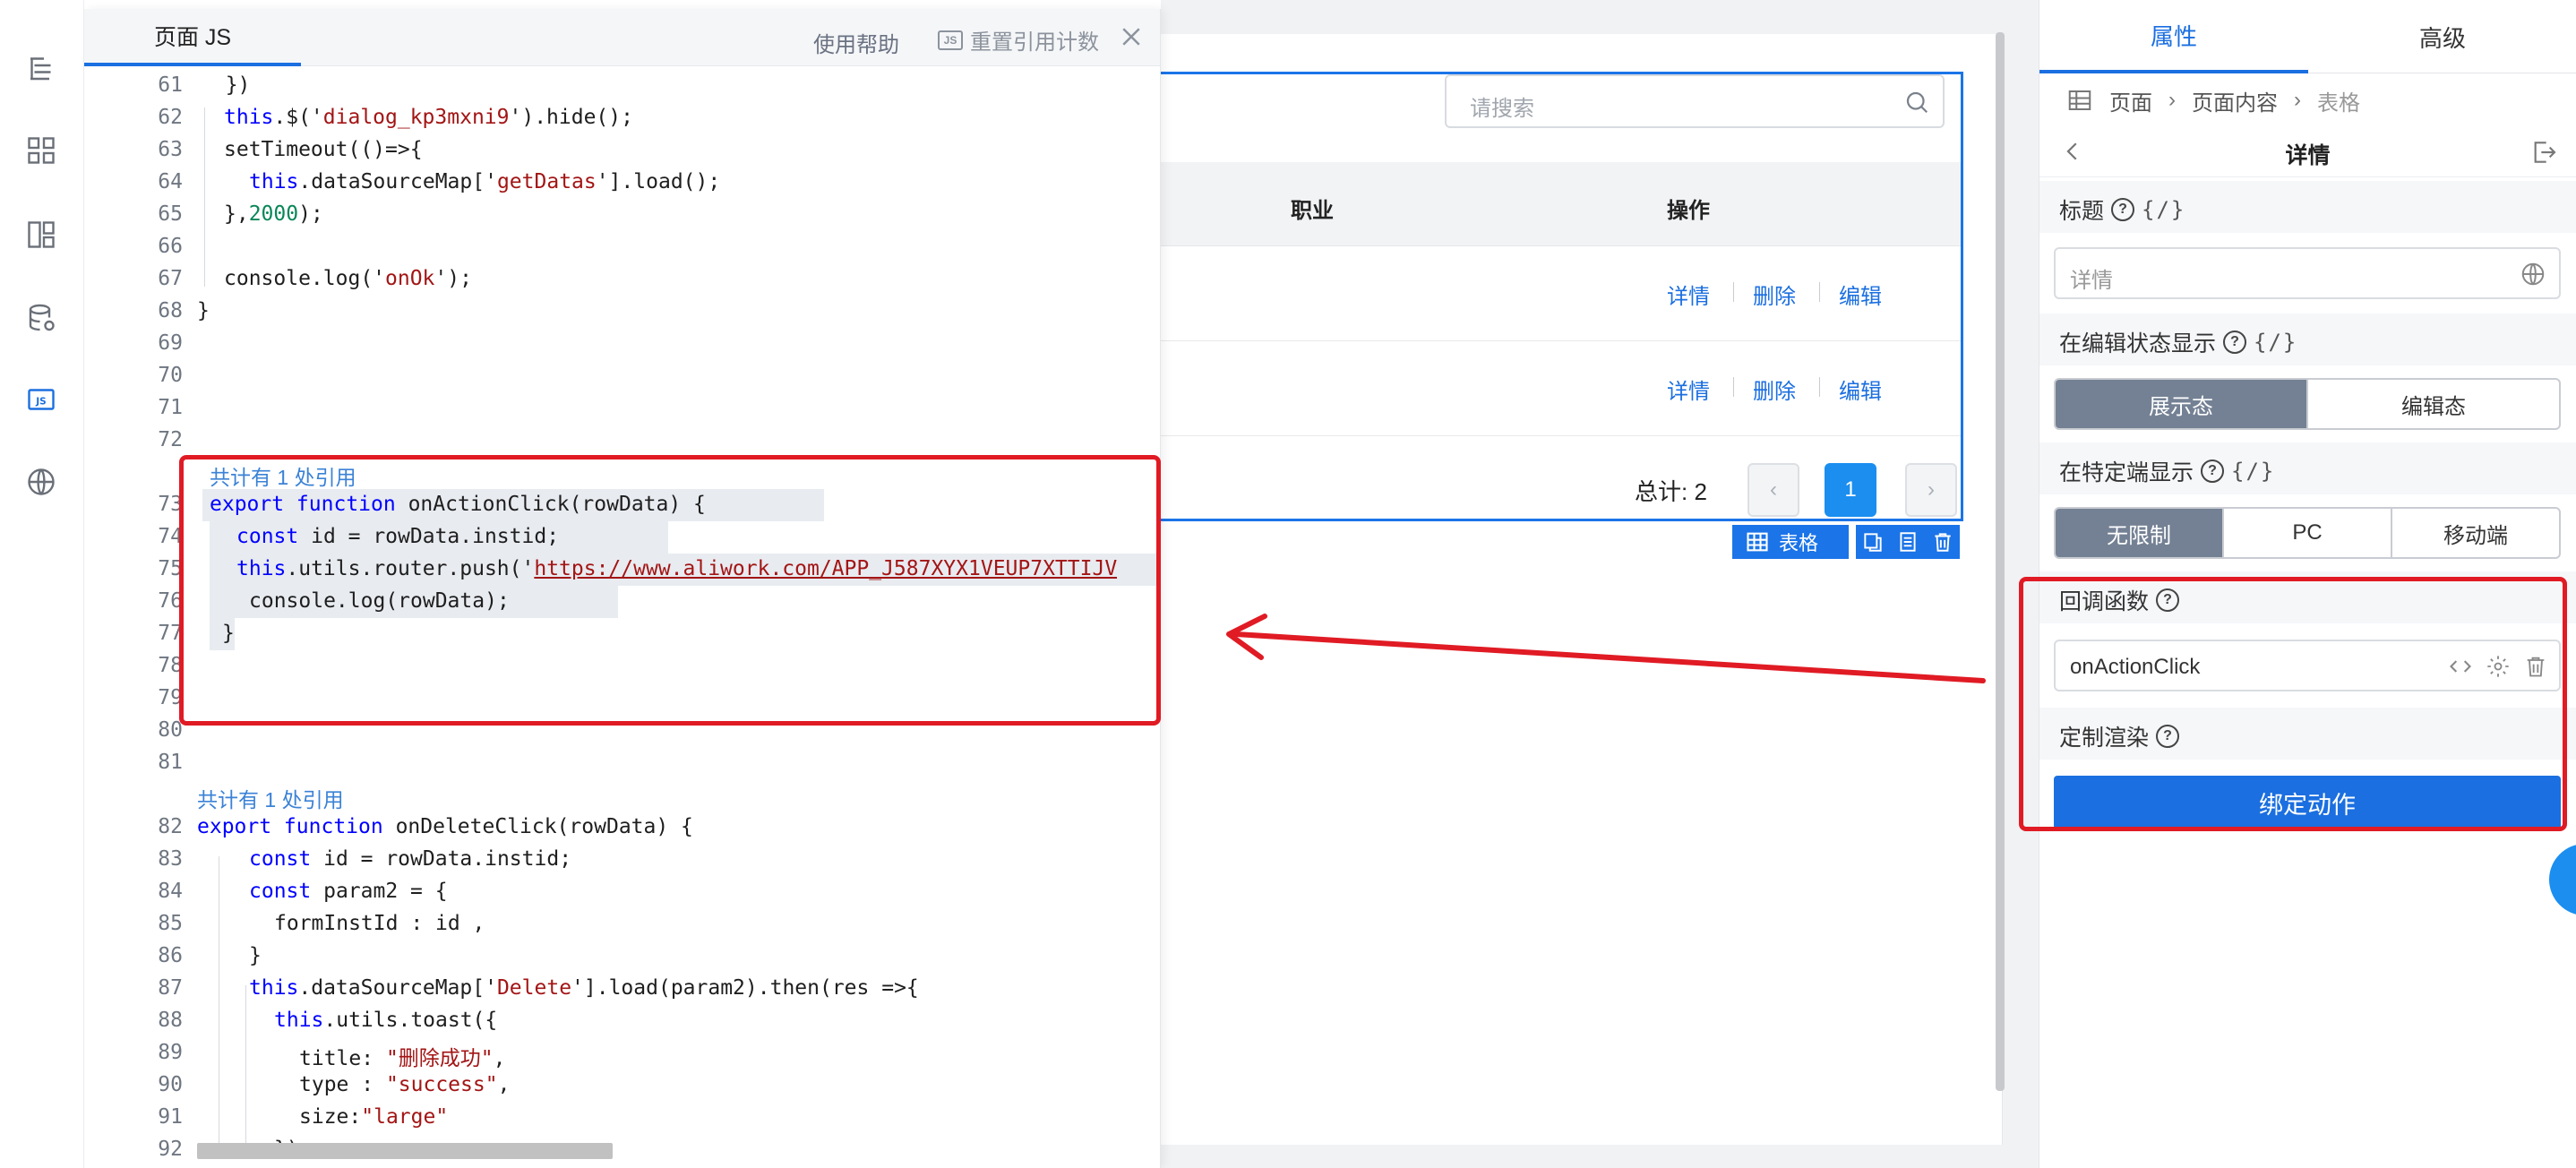  Describe the element at coordinates (2000, 562) in the screenshot. I see `preview-vertical-scrollbar` at that location.